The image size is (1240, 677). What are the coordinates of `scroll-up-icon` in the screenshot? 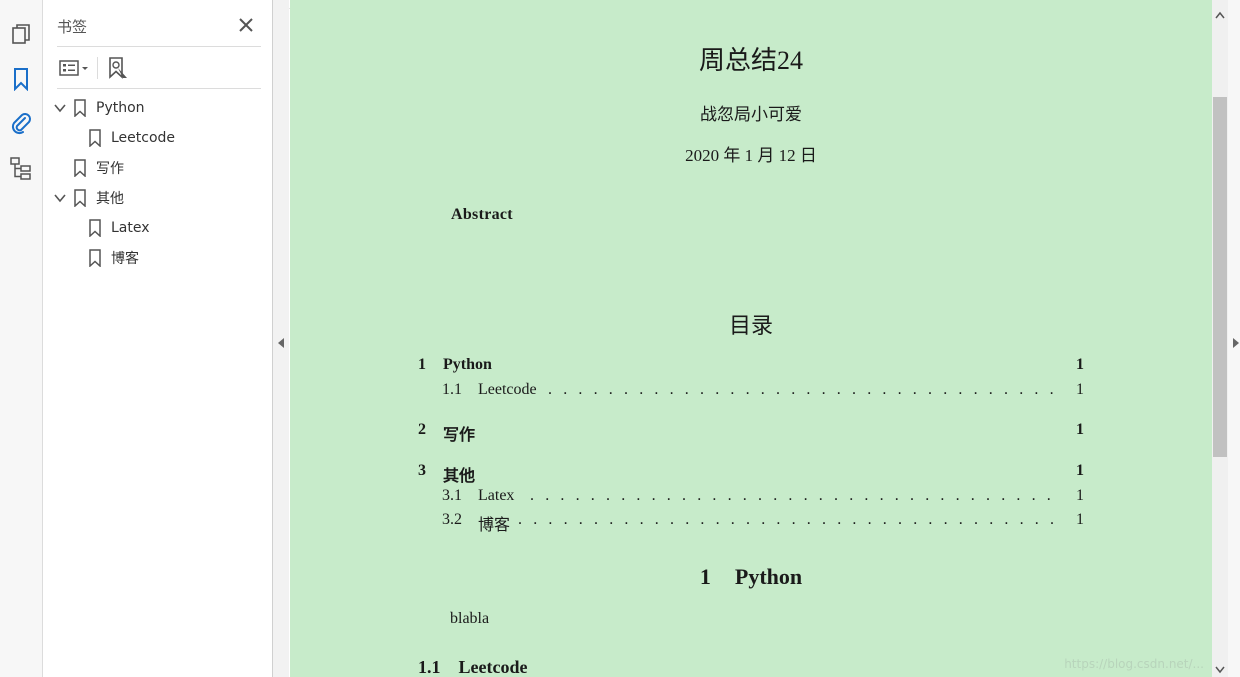 It's located at (1220, 15).